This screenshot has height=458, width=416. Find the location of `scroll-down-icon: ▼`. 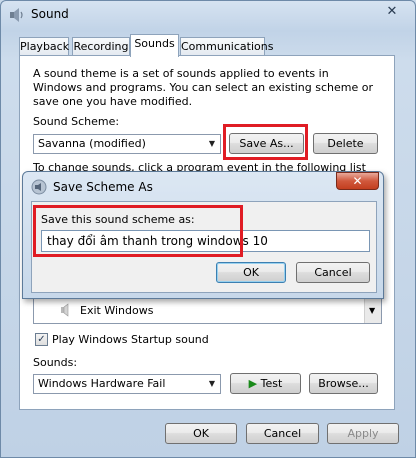

scroll-down-icon: ▼ is located at coordinates (372, 310).